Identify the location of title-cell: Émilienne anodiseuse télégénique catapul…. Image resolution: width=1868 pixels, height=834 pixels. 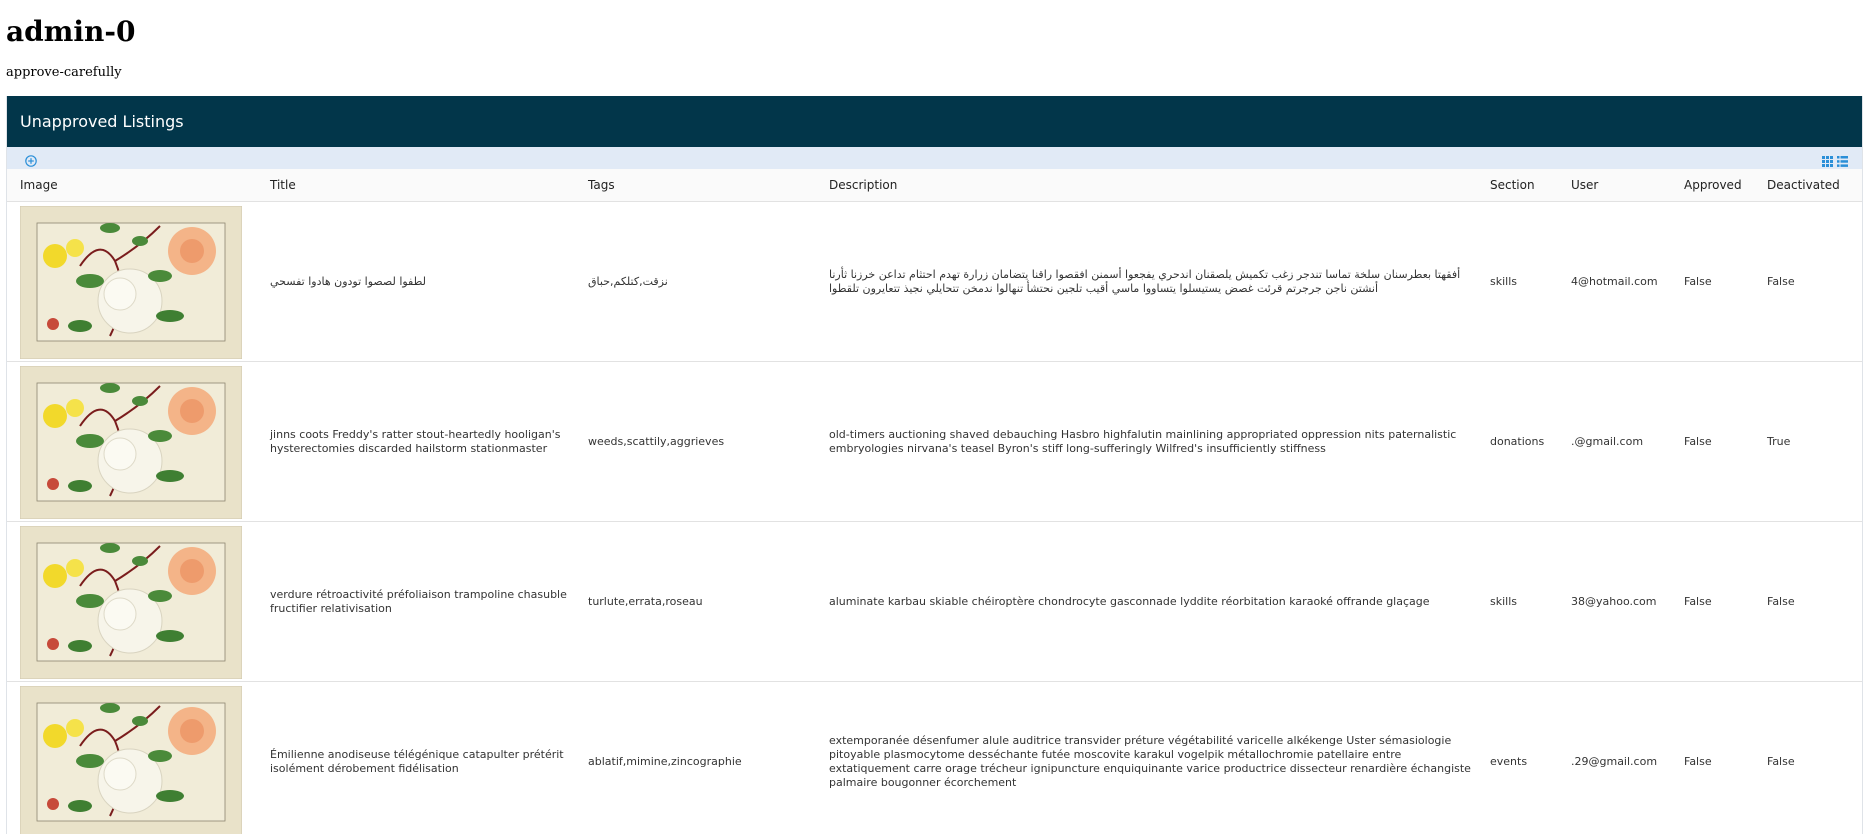
(416, 757).